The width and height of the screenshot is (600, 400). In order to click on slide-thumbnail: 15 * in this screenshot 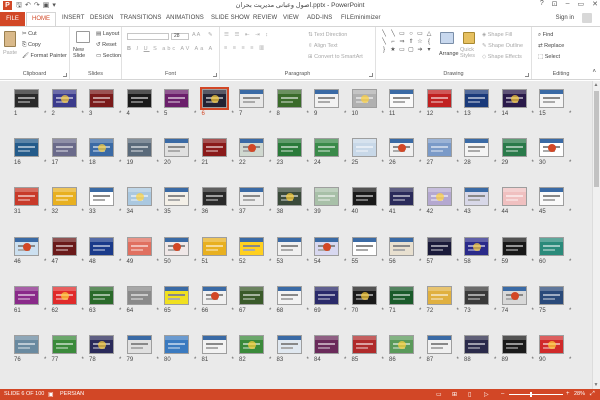, I will do `click(557, 112)`.